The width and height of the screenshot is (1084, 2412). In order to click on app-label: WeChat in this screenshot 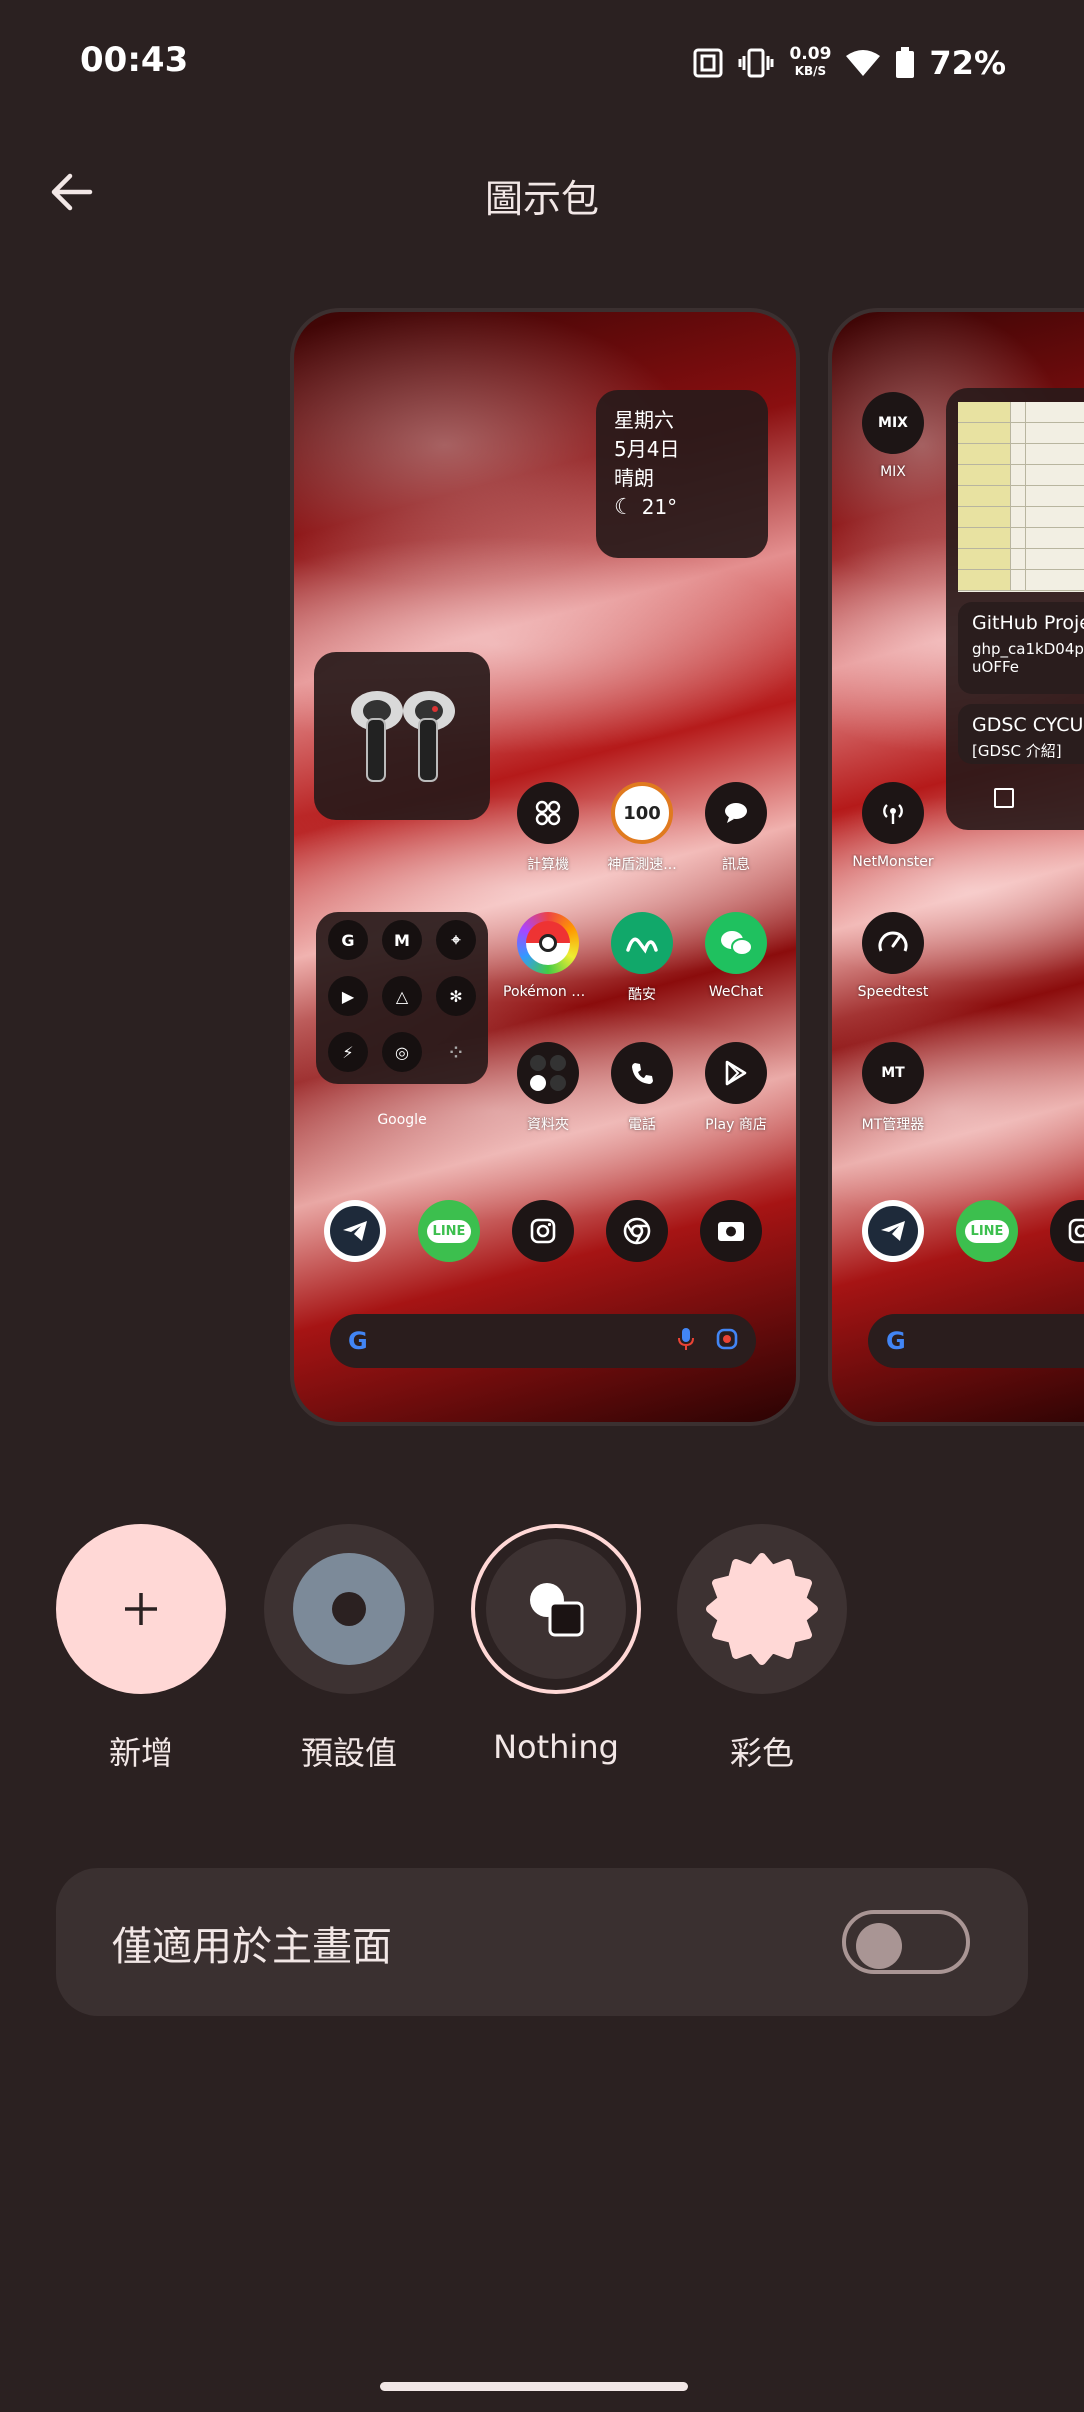, I will do `click(736, 992)`.